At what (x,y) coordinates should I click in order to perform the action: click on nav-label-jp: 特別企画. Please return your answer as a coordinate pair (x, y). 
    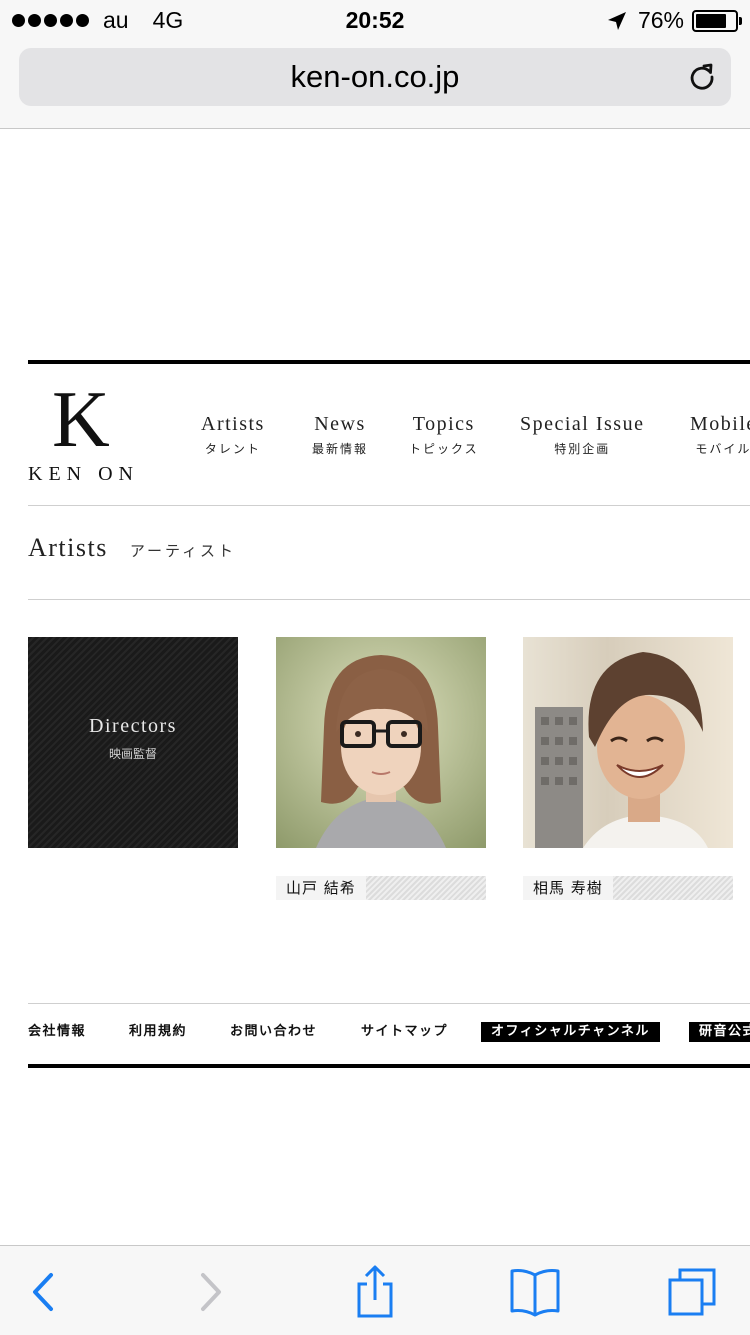
    Looking at the image, I should click on (582, 449).